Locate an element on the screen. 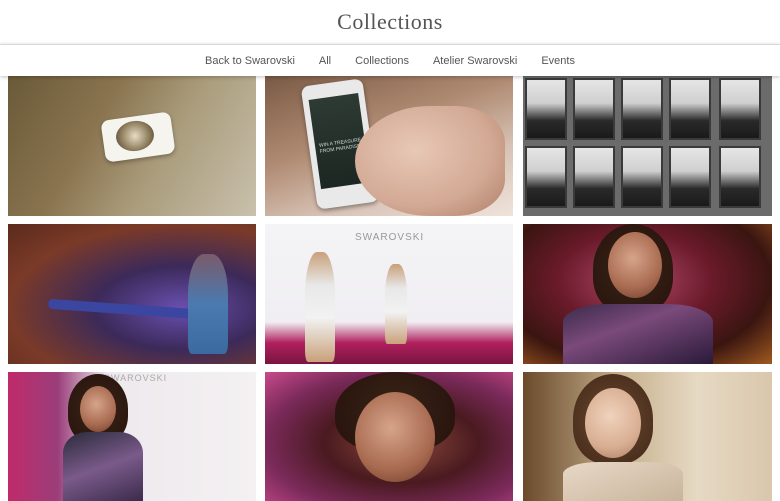  gallery-tile-runway: SWAROVSKI is located at coordinates (389, 294).